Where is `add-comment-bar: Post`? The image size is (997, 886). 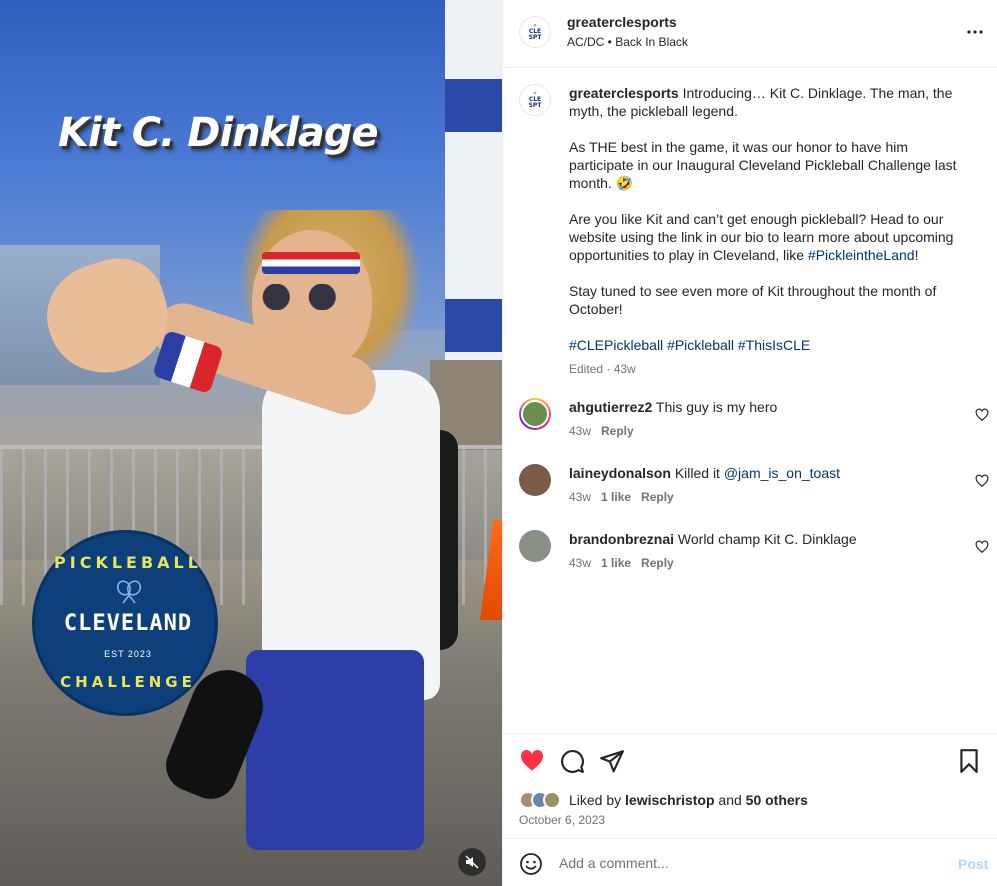
add-comment-bar: Post is located at coordinates (750, 862).